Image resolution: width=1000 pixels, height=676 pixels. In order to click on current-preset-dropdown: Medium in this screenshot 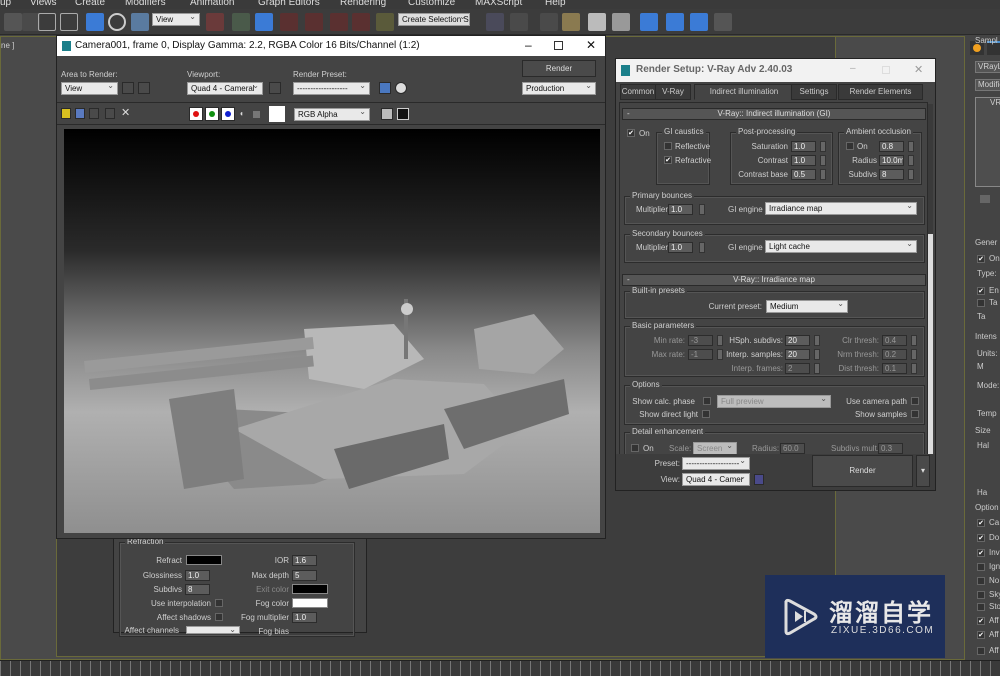, I will do `click(807, 306)`.